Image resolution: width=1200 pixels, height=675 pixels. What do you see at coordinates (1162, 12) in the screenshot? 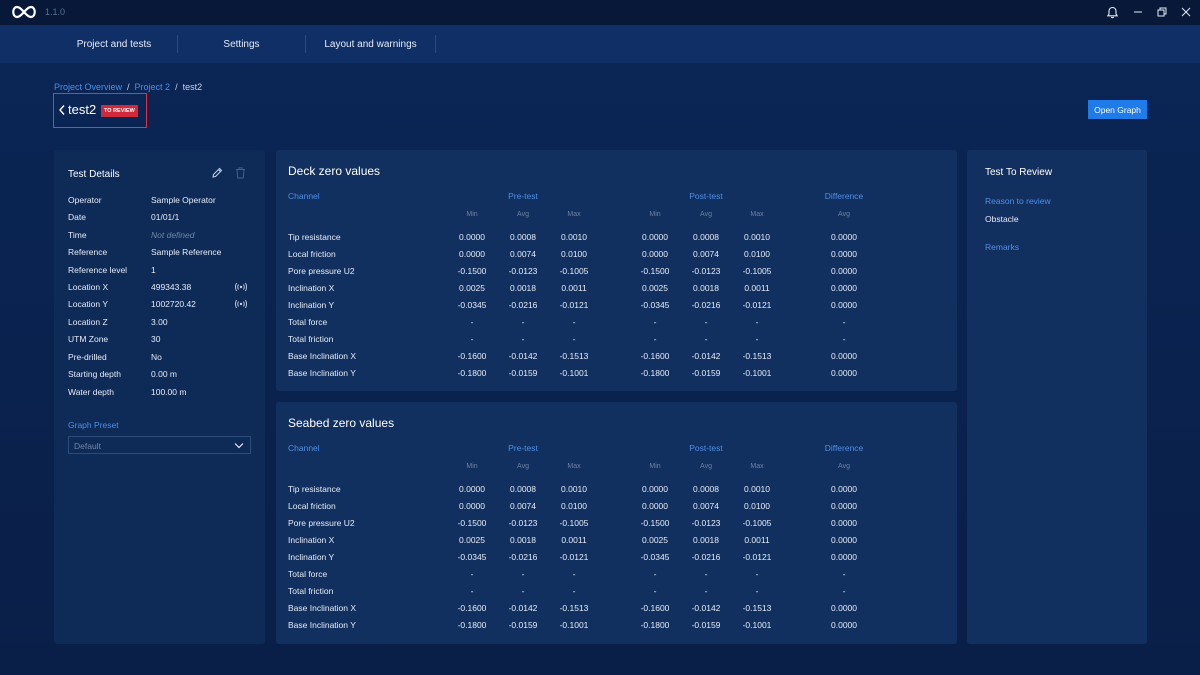
I see `restore-icon` at bounding box center [1162, 12].